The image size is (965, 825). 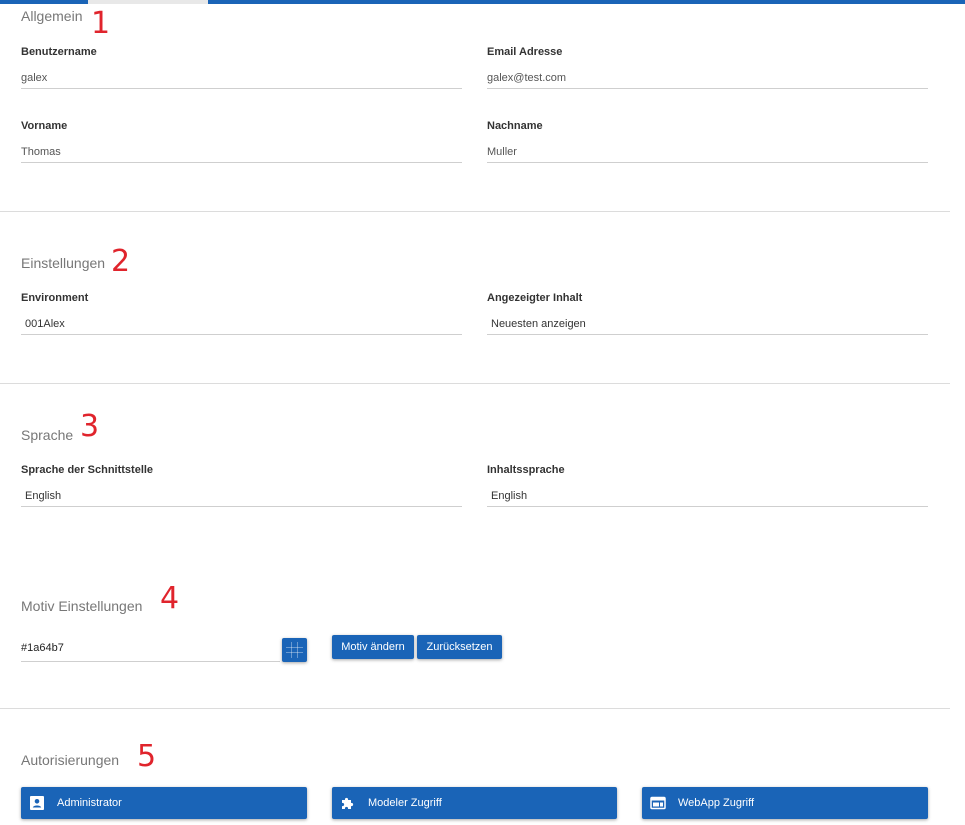 I want to click on angezeigter-inhalt-select: Neuesten anzeigen, so click(x=707, y=324).